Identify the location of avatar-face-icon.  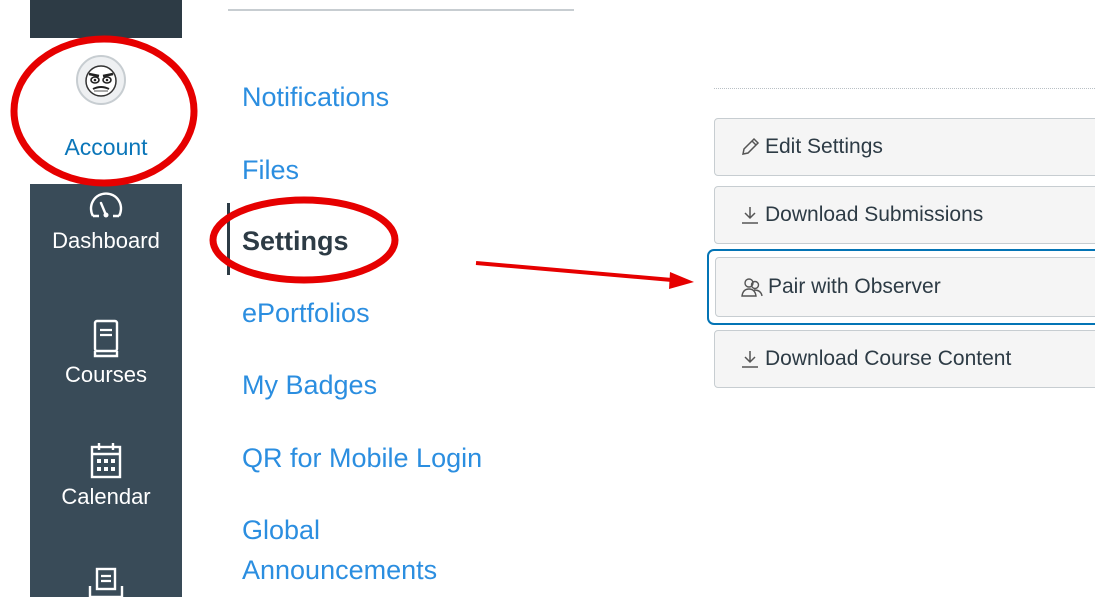
(101, 81).